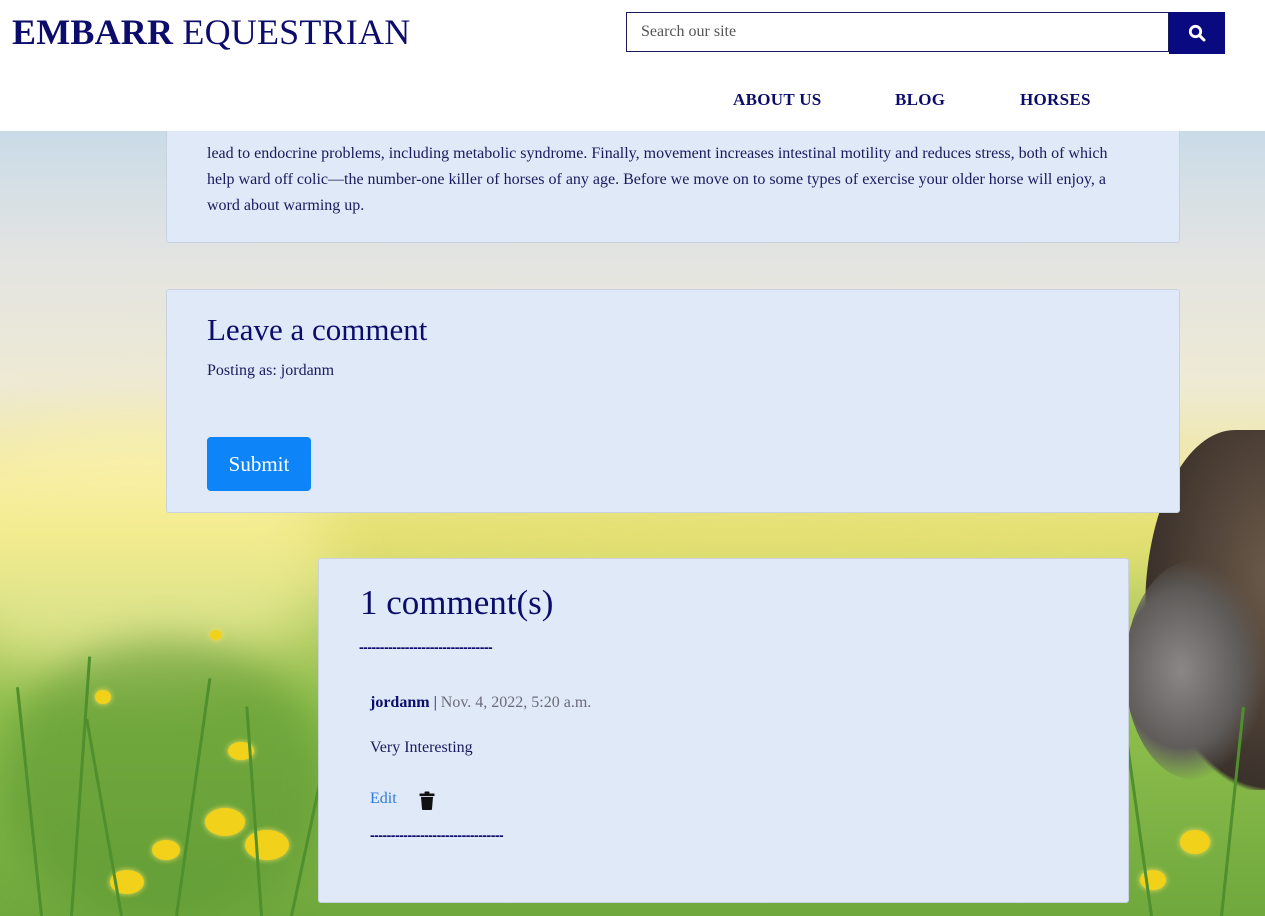 The width and height of the screenshot is (1265, 916). What do you see at coordinates (457, 602) in the screenshot?
I see `comments-count-heading: 1 comment(s)` at bounding box center [457, 602].